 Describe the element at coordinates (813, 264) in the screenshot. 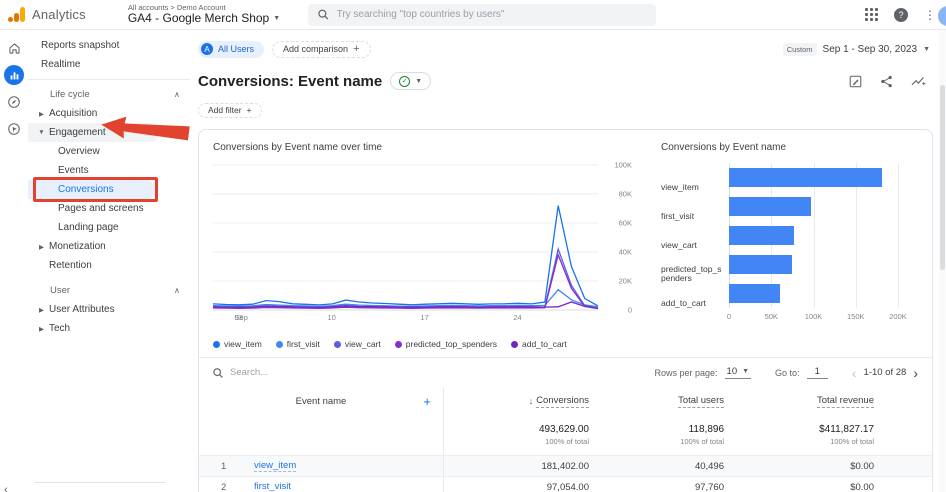

I see `bar-row-predicted-top-spenders` at that location.